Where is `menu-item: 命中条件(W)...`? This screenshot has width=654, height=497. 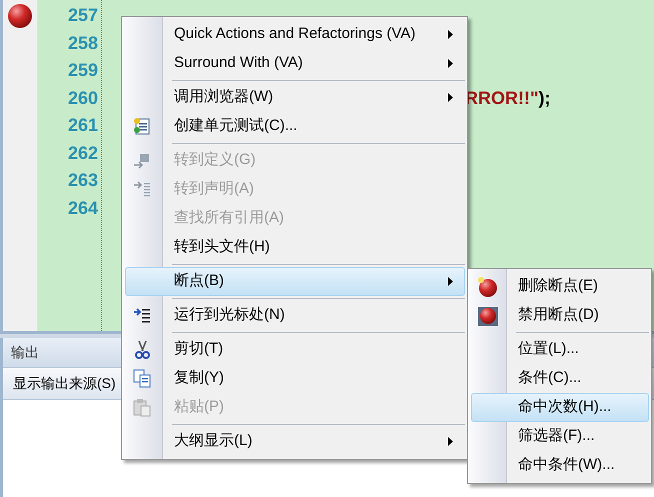
menu-item: 命中条件(W)... is located at coordinates (560, 465).